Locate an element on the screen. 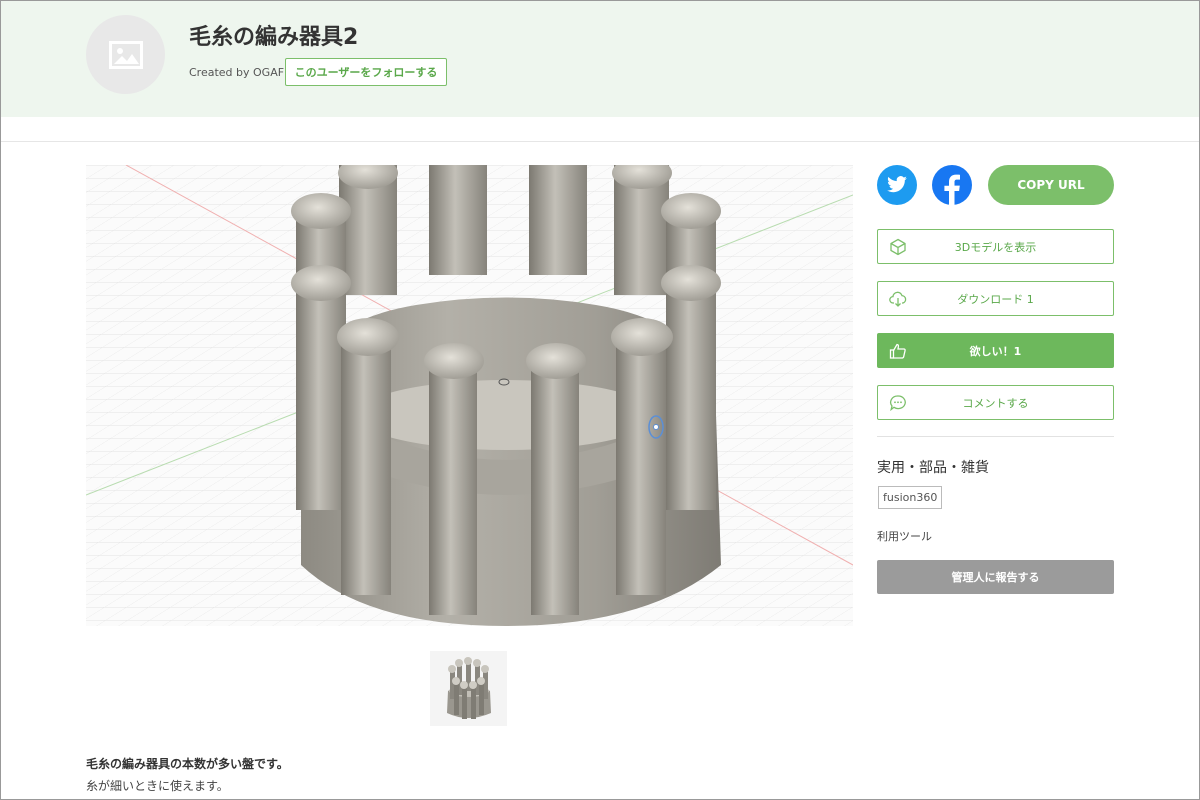 The image size is (1200, 800). facebook-icon is located at coordinates (952, 189).